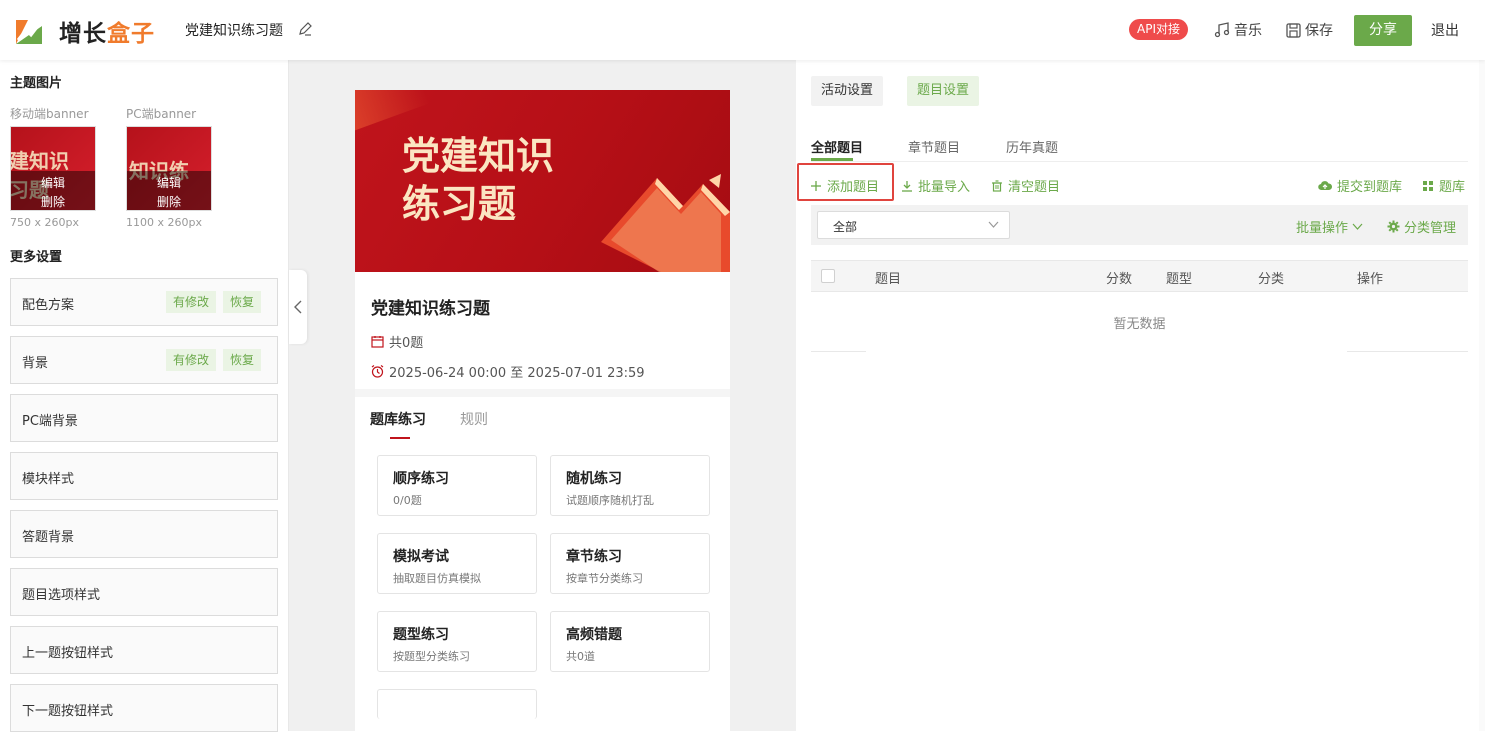 The height and width of the screenshot is (732, 1485). I want to click on tab-question-practice: 题库练习, so click(398, 419).